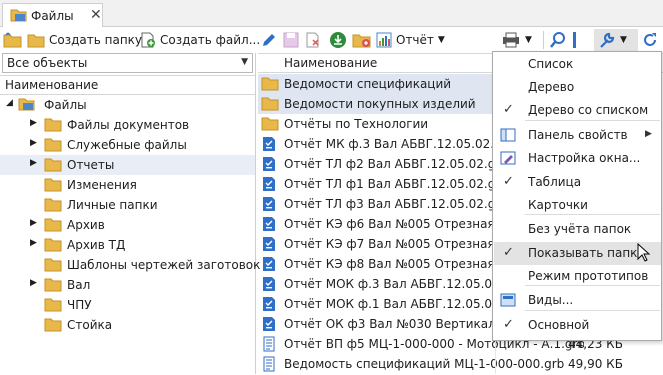  I want to click on list-item: Ведомости спецификаций, so click(376, 84).